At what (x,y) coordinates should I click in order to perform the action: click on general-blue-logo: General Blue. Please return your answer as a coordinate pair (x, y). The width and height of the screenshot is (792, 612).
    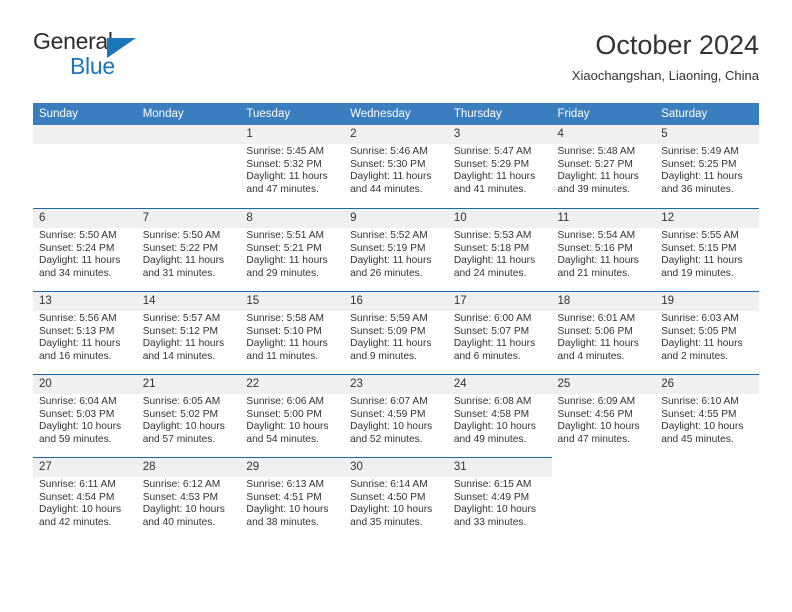
    Looking at the image, I should click on (148, 57).